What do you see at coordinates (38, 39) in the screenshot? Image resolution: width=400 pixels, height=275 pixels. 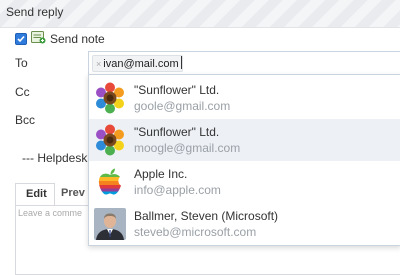 I see `note-icon` at bounding box center [38, 39].